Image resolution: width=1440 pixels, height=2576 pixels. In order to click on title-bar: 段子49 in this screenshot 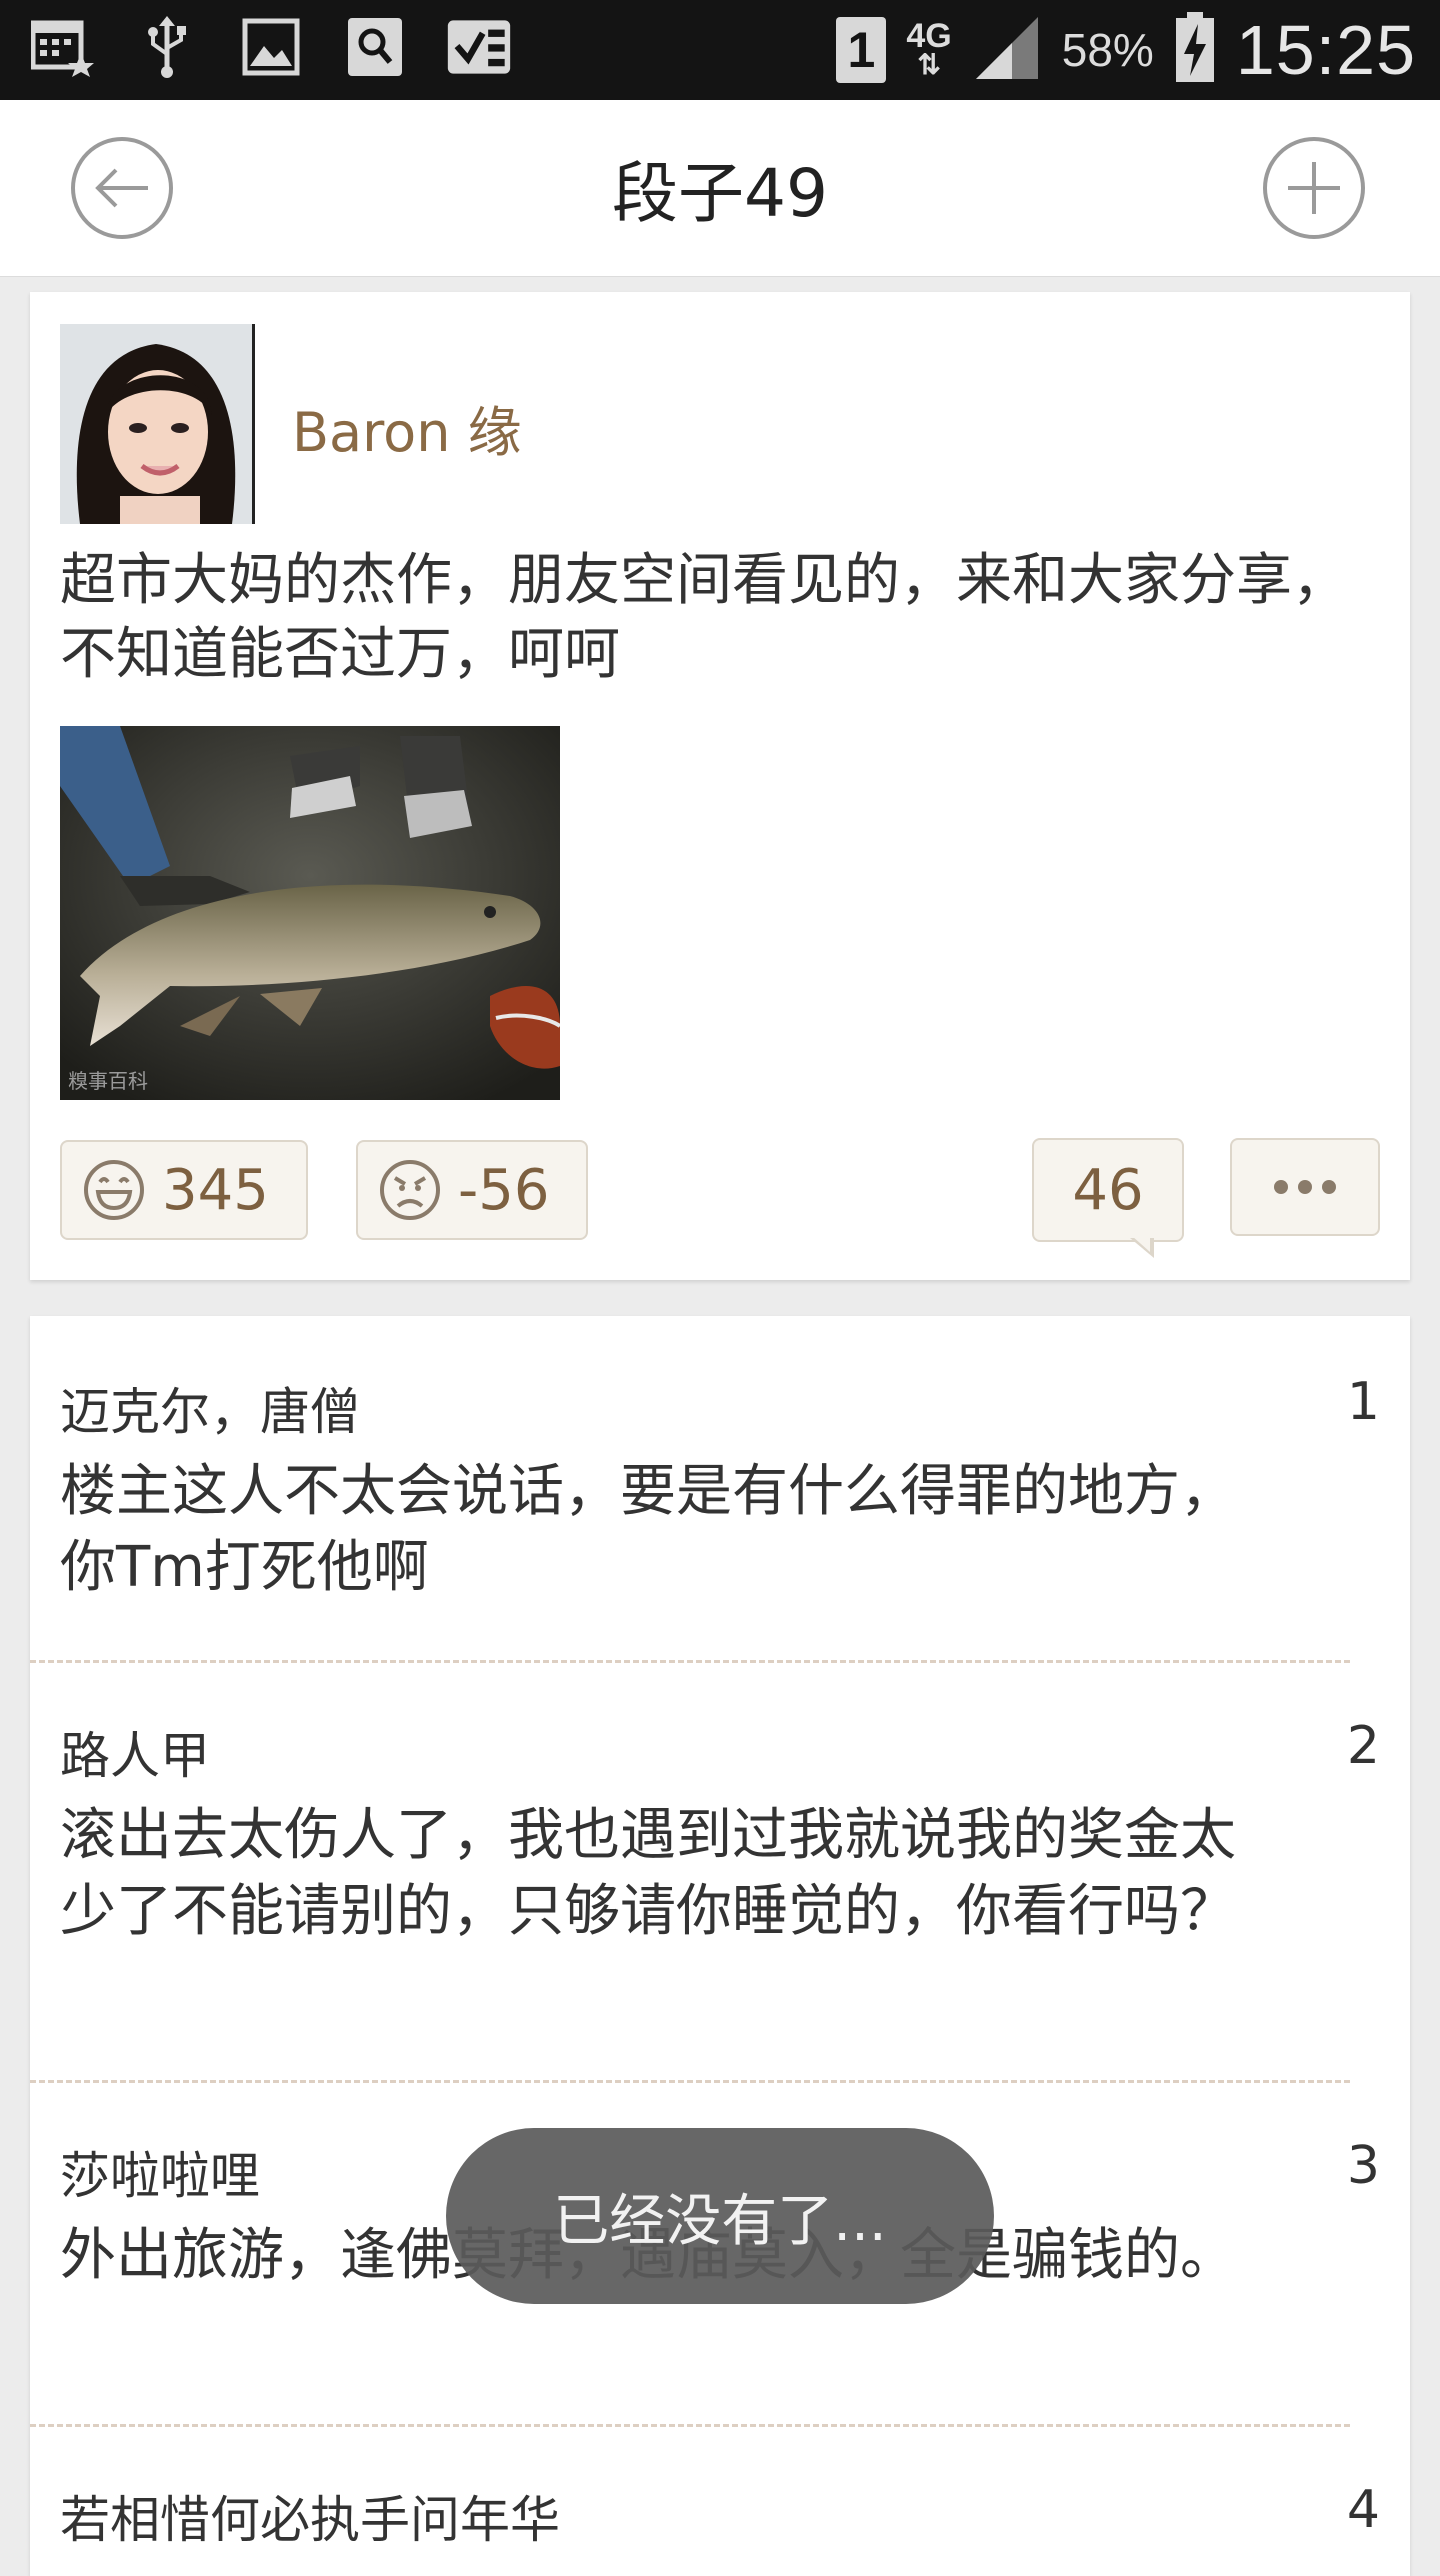, I will do `click(720, 188)`.